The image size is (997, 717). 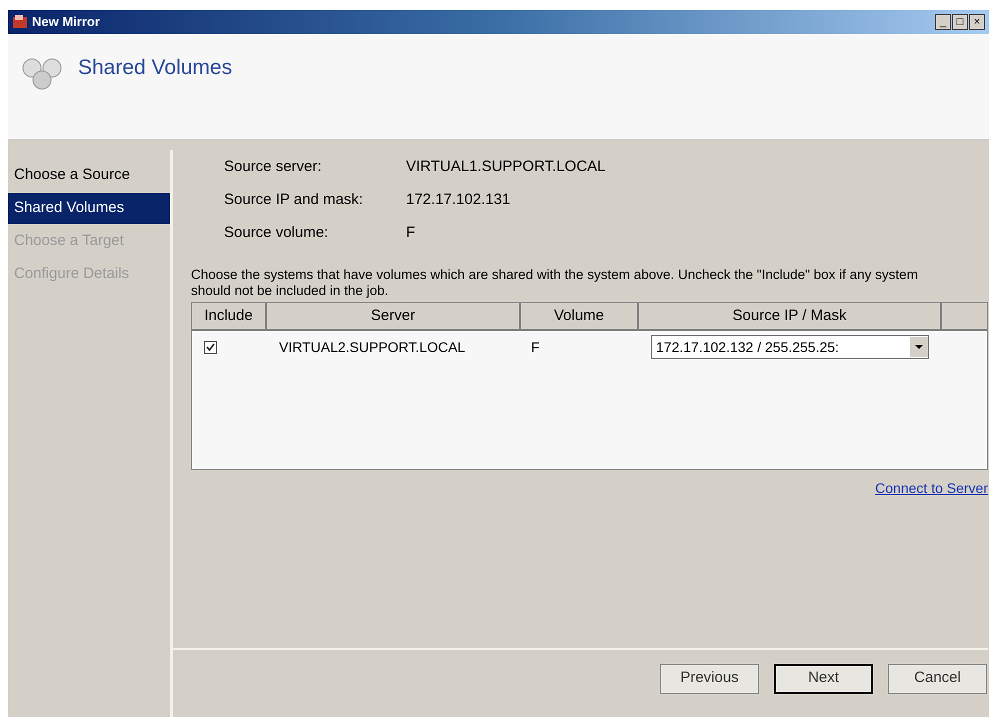 What do you see at coordinates (506, 166) in the screenshot?
I see `info-value: VIRTUAL1.SUPPORT.LOCAL` at bounding box center [506, 166].